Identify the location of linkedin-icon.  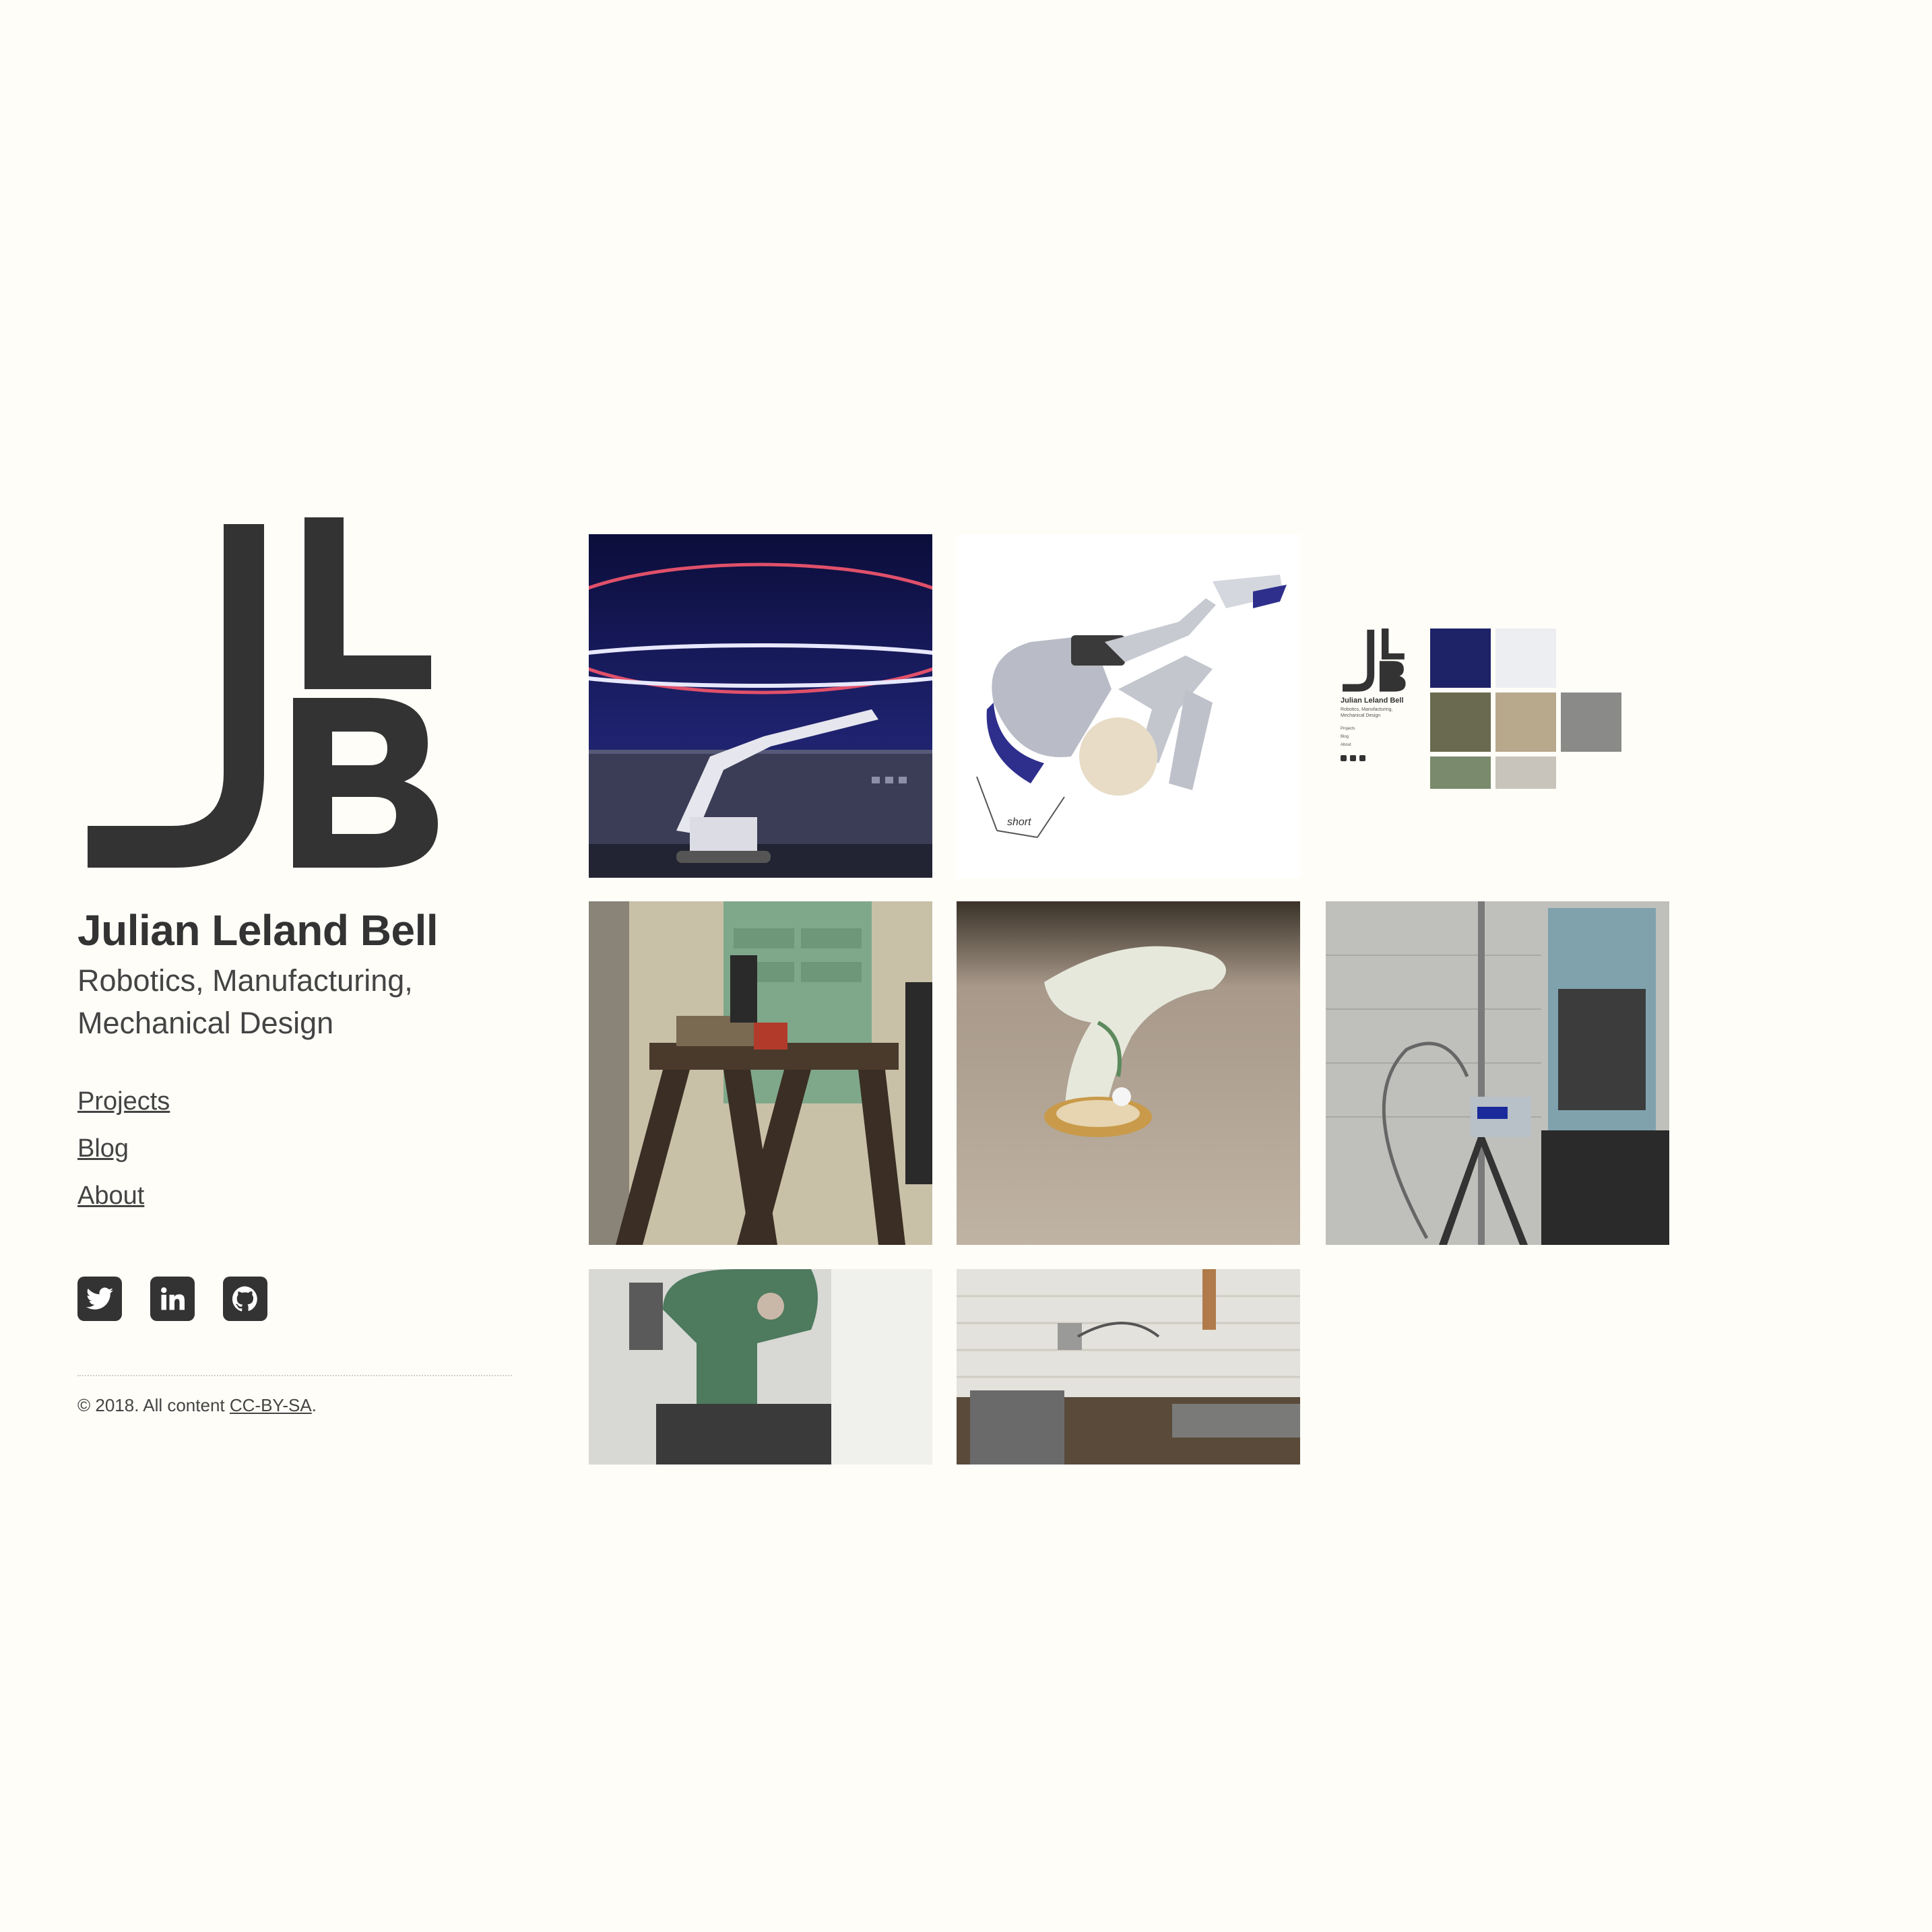
(173, 1299).